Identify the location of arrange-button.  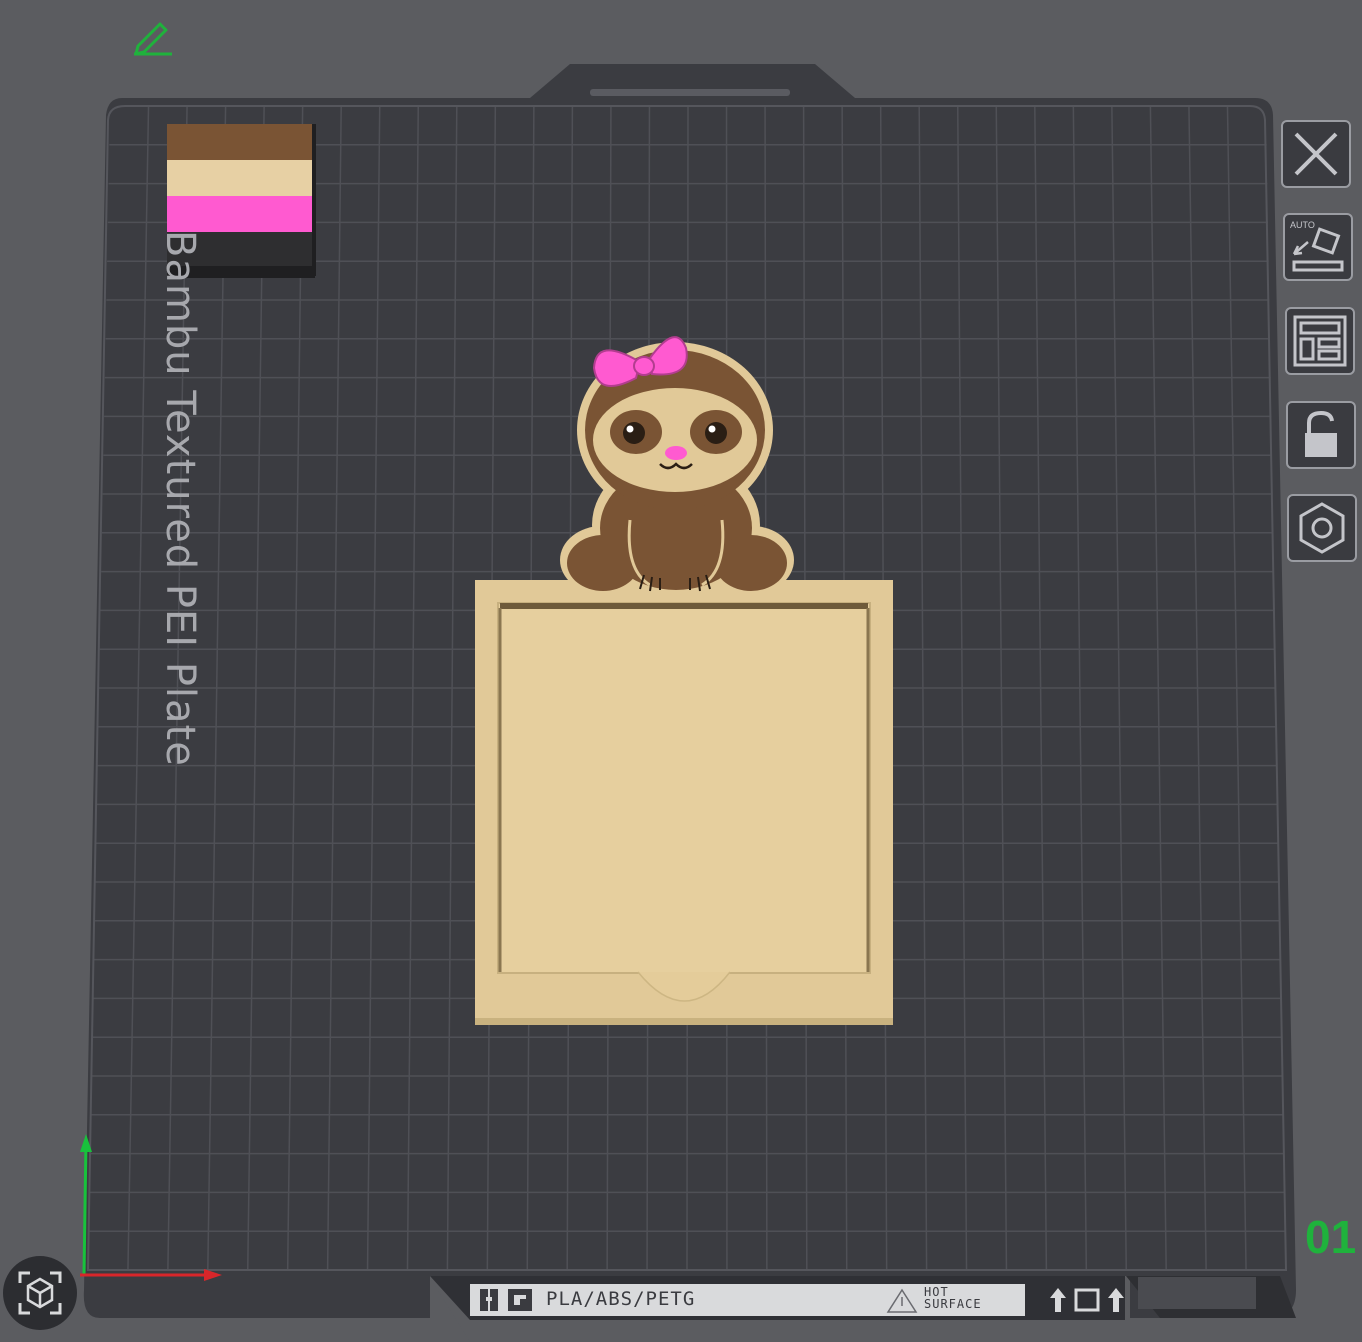
(1320, 341).